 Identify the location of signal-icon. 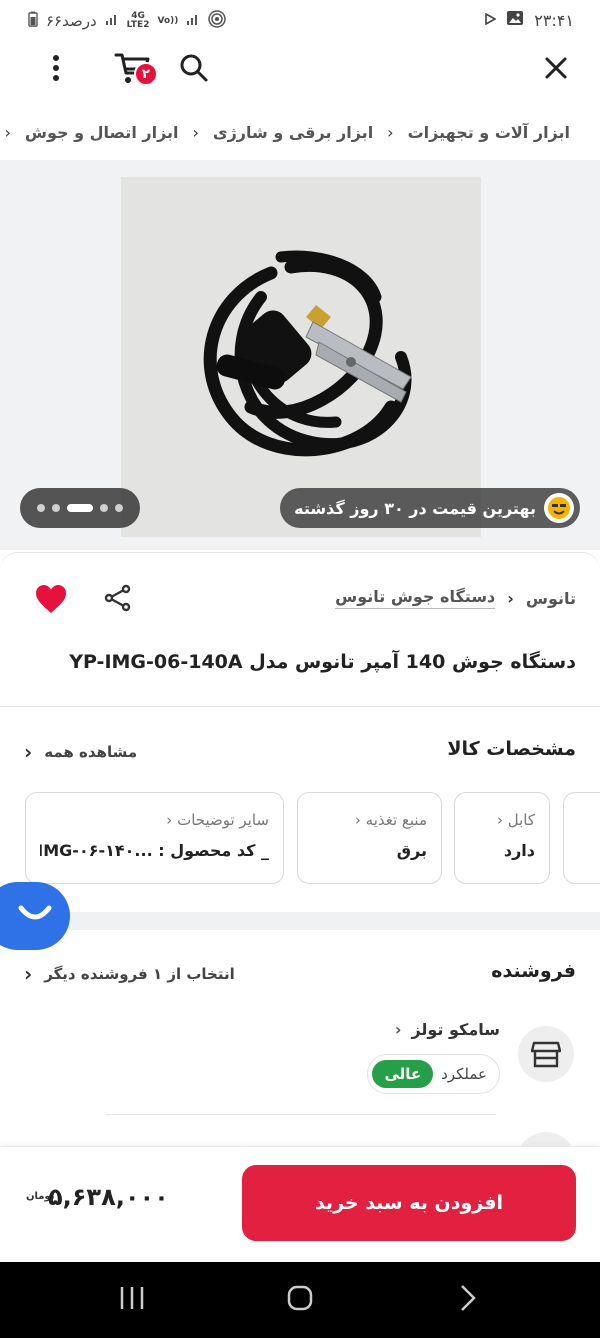
(112, 21).